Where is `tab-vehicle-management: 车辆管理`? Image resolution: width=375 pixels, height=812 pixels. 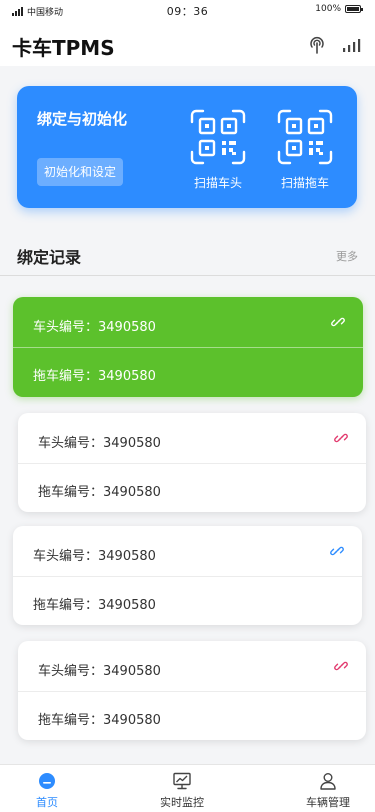 tab-vehicle-management: 车辆管理 is located at coordinates (328, 790).